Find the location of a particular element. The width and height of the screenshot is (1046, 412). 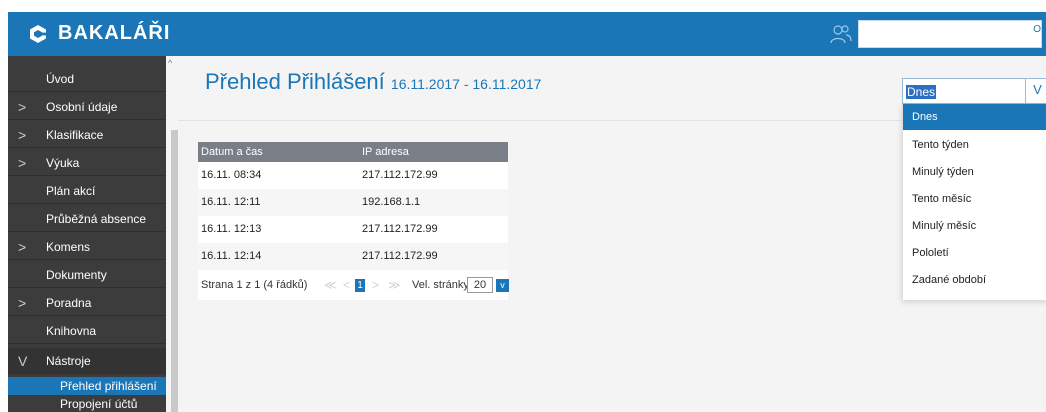

period-option-zadane-obdobi: Zadané období is located at coordinates (974, 280).